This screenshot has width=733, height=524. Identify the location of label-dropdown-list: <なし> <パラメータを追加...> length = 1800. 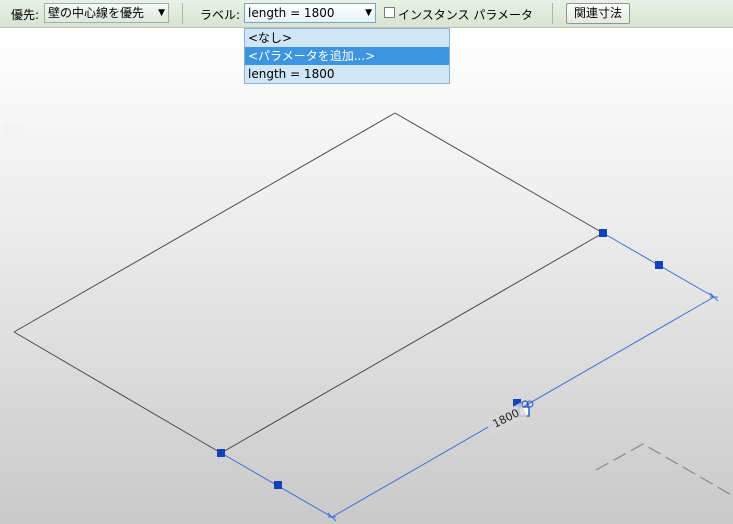
(347, 56).